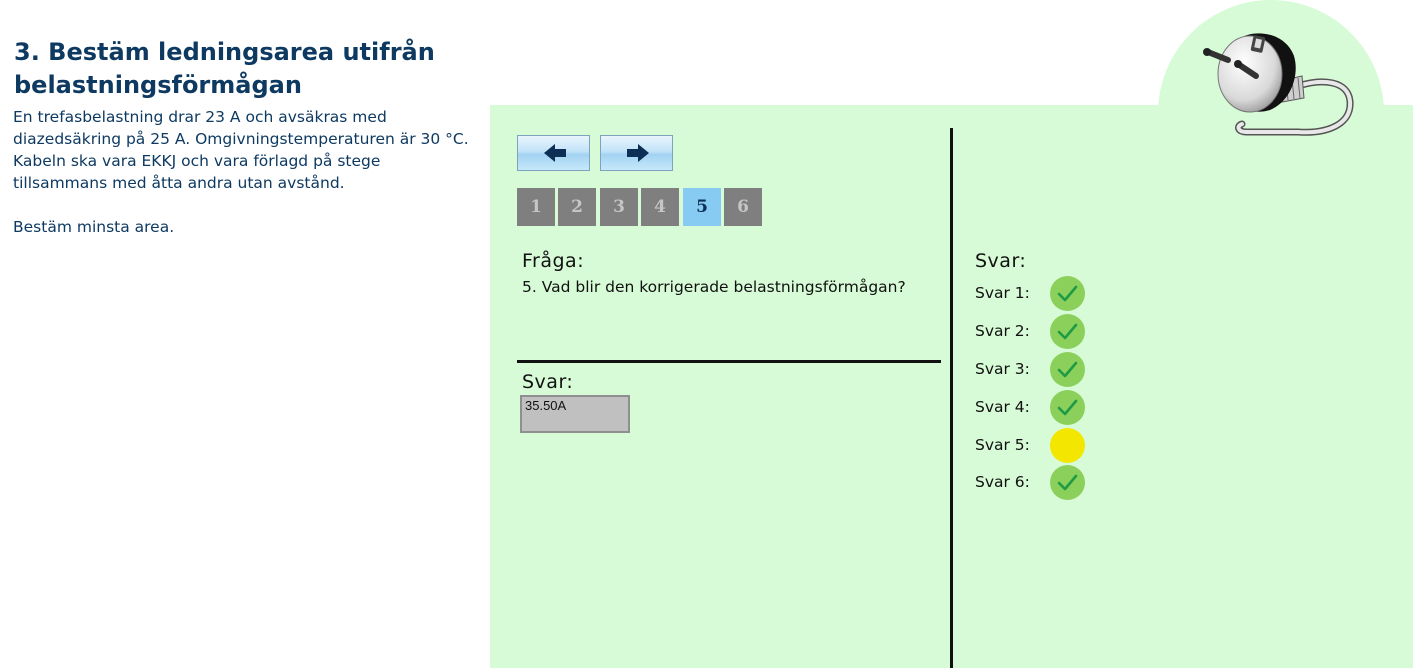 The image size is (1413, 668). Describe the element at coordinates (1002, 445) in the screenshot. I see `status-label-5: Svar 5:` at that location.